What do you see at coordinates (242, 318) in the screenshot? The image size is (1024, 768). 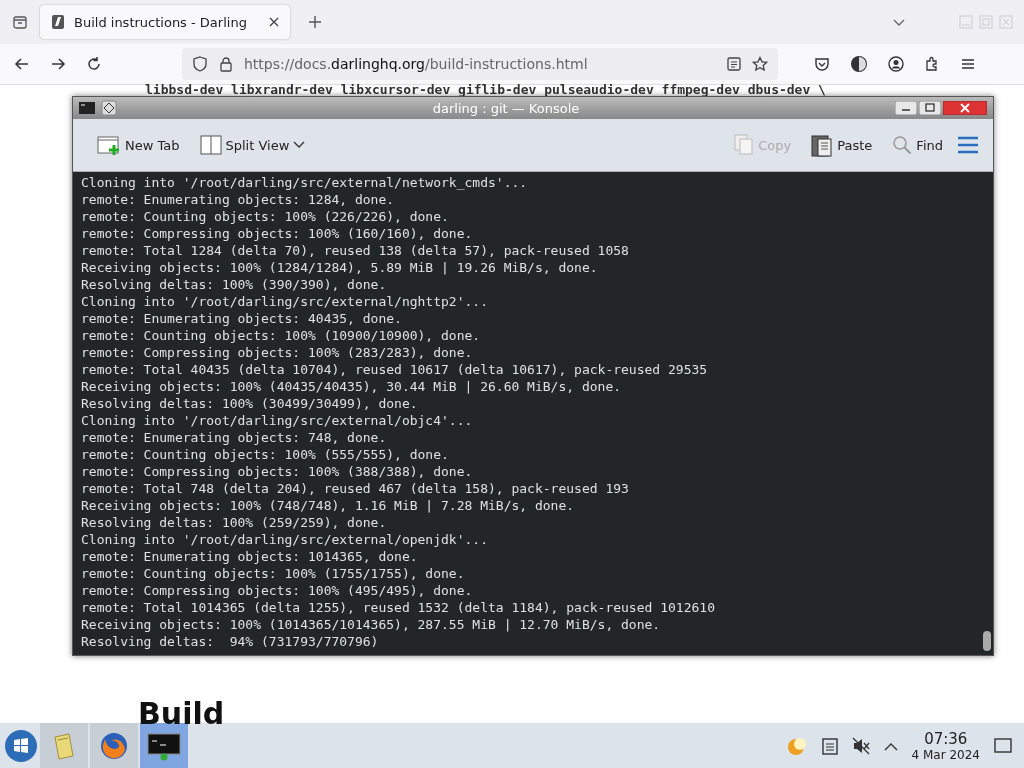 I see `terminal-line: remote: Enumerating objects: 40435, done.` at bounding box center [242, 318].